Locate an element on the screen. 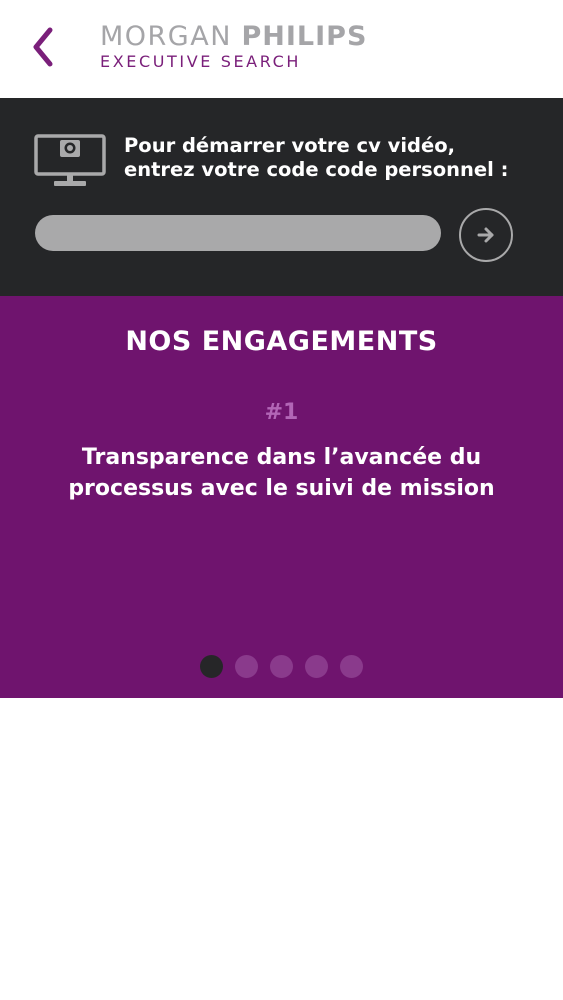  arrow-right-icon is located at coordinates (485, 235).